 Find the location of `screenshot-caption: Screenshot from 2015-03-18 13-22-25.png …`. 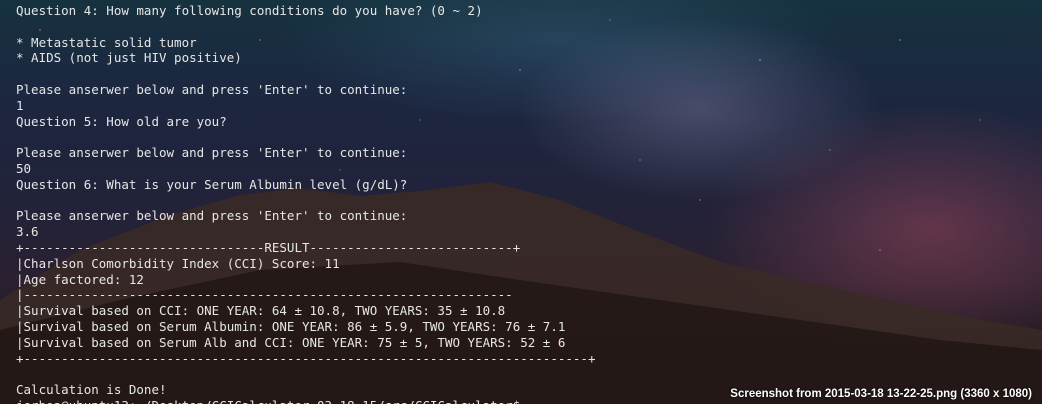

screenshot-caption: Screenshot from 2015-03-18 13-22-25.png … is located at coordinates (881, 394).